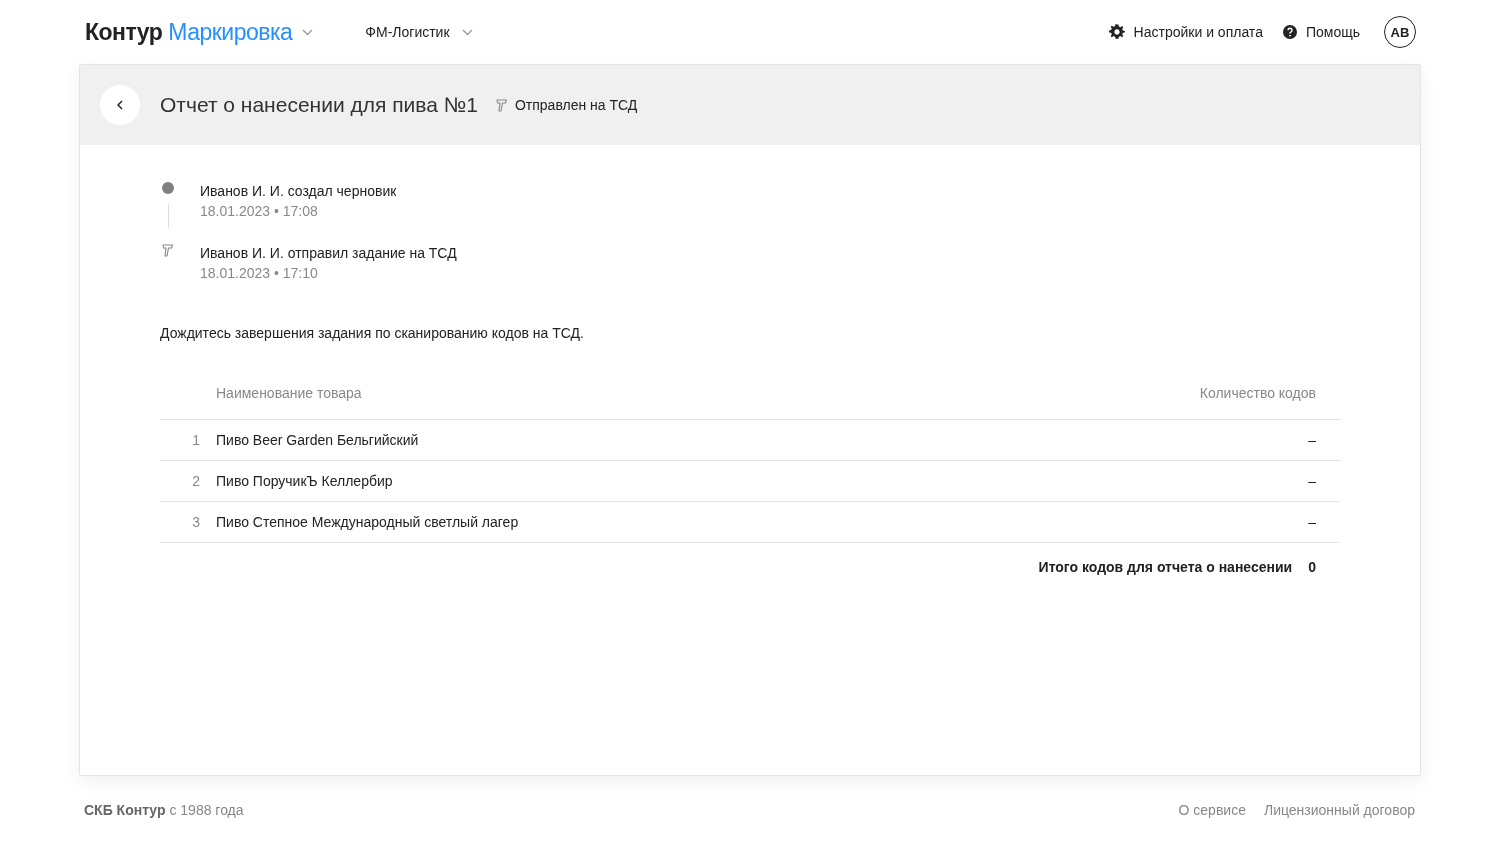  What do you see at coordinates (299, 191) in the screenshot?
I see `event-text: Иванов И. И. создал черновик` at bounding box center [299, 191].